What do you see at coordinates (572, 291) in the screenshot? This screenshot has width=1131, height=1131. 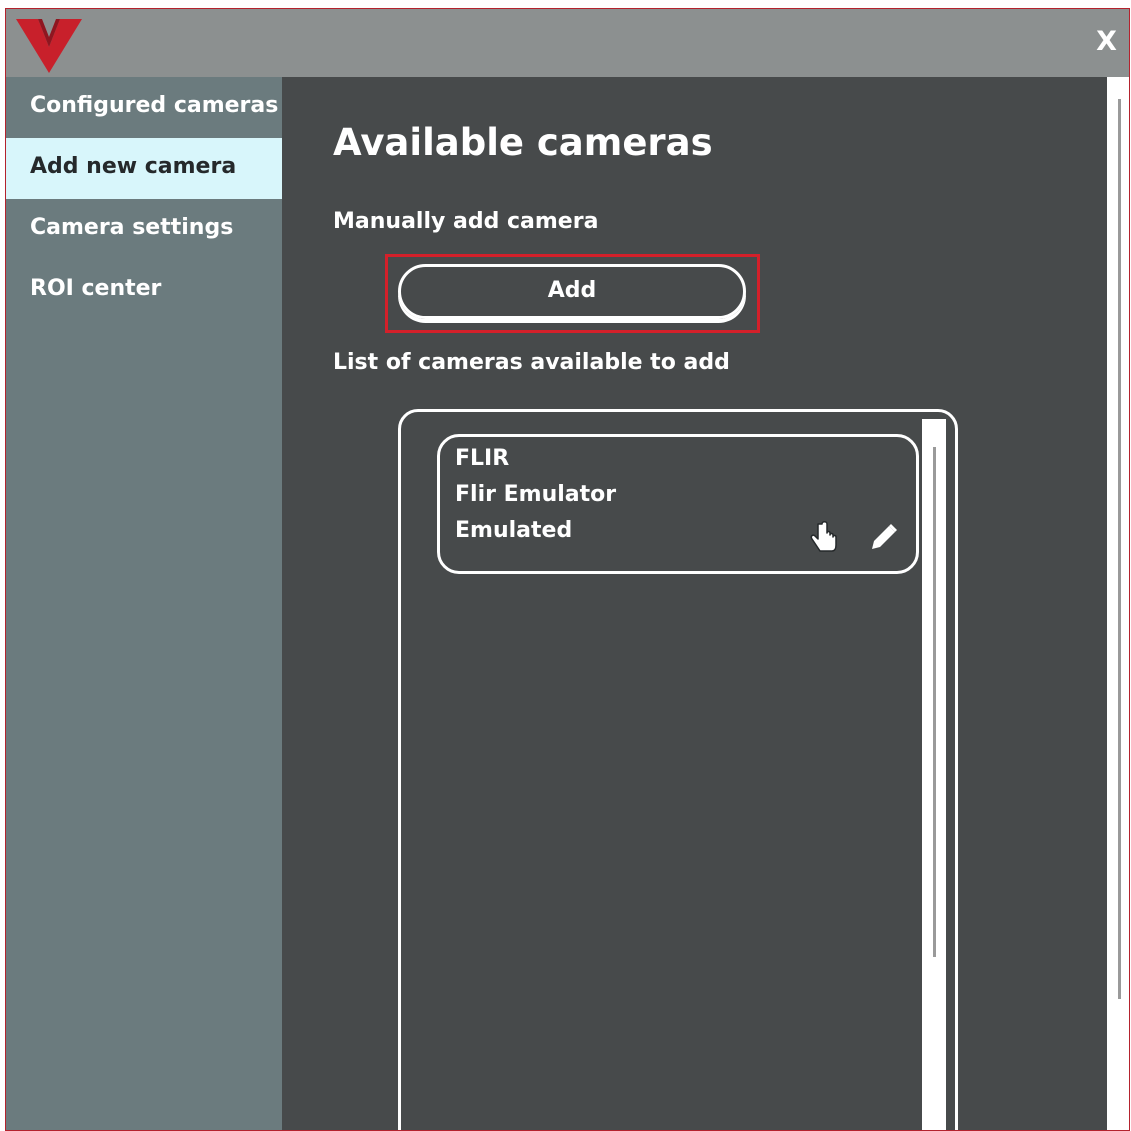 I see `add-camera-button: Add` at bounding box center [572, 291].